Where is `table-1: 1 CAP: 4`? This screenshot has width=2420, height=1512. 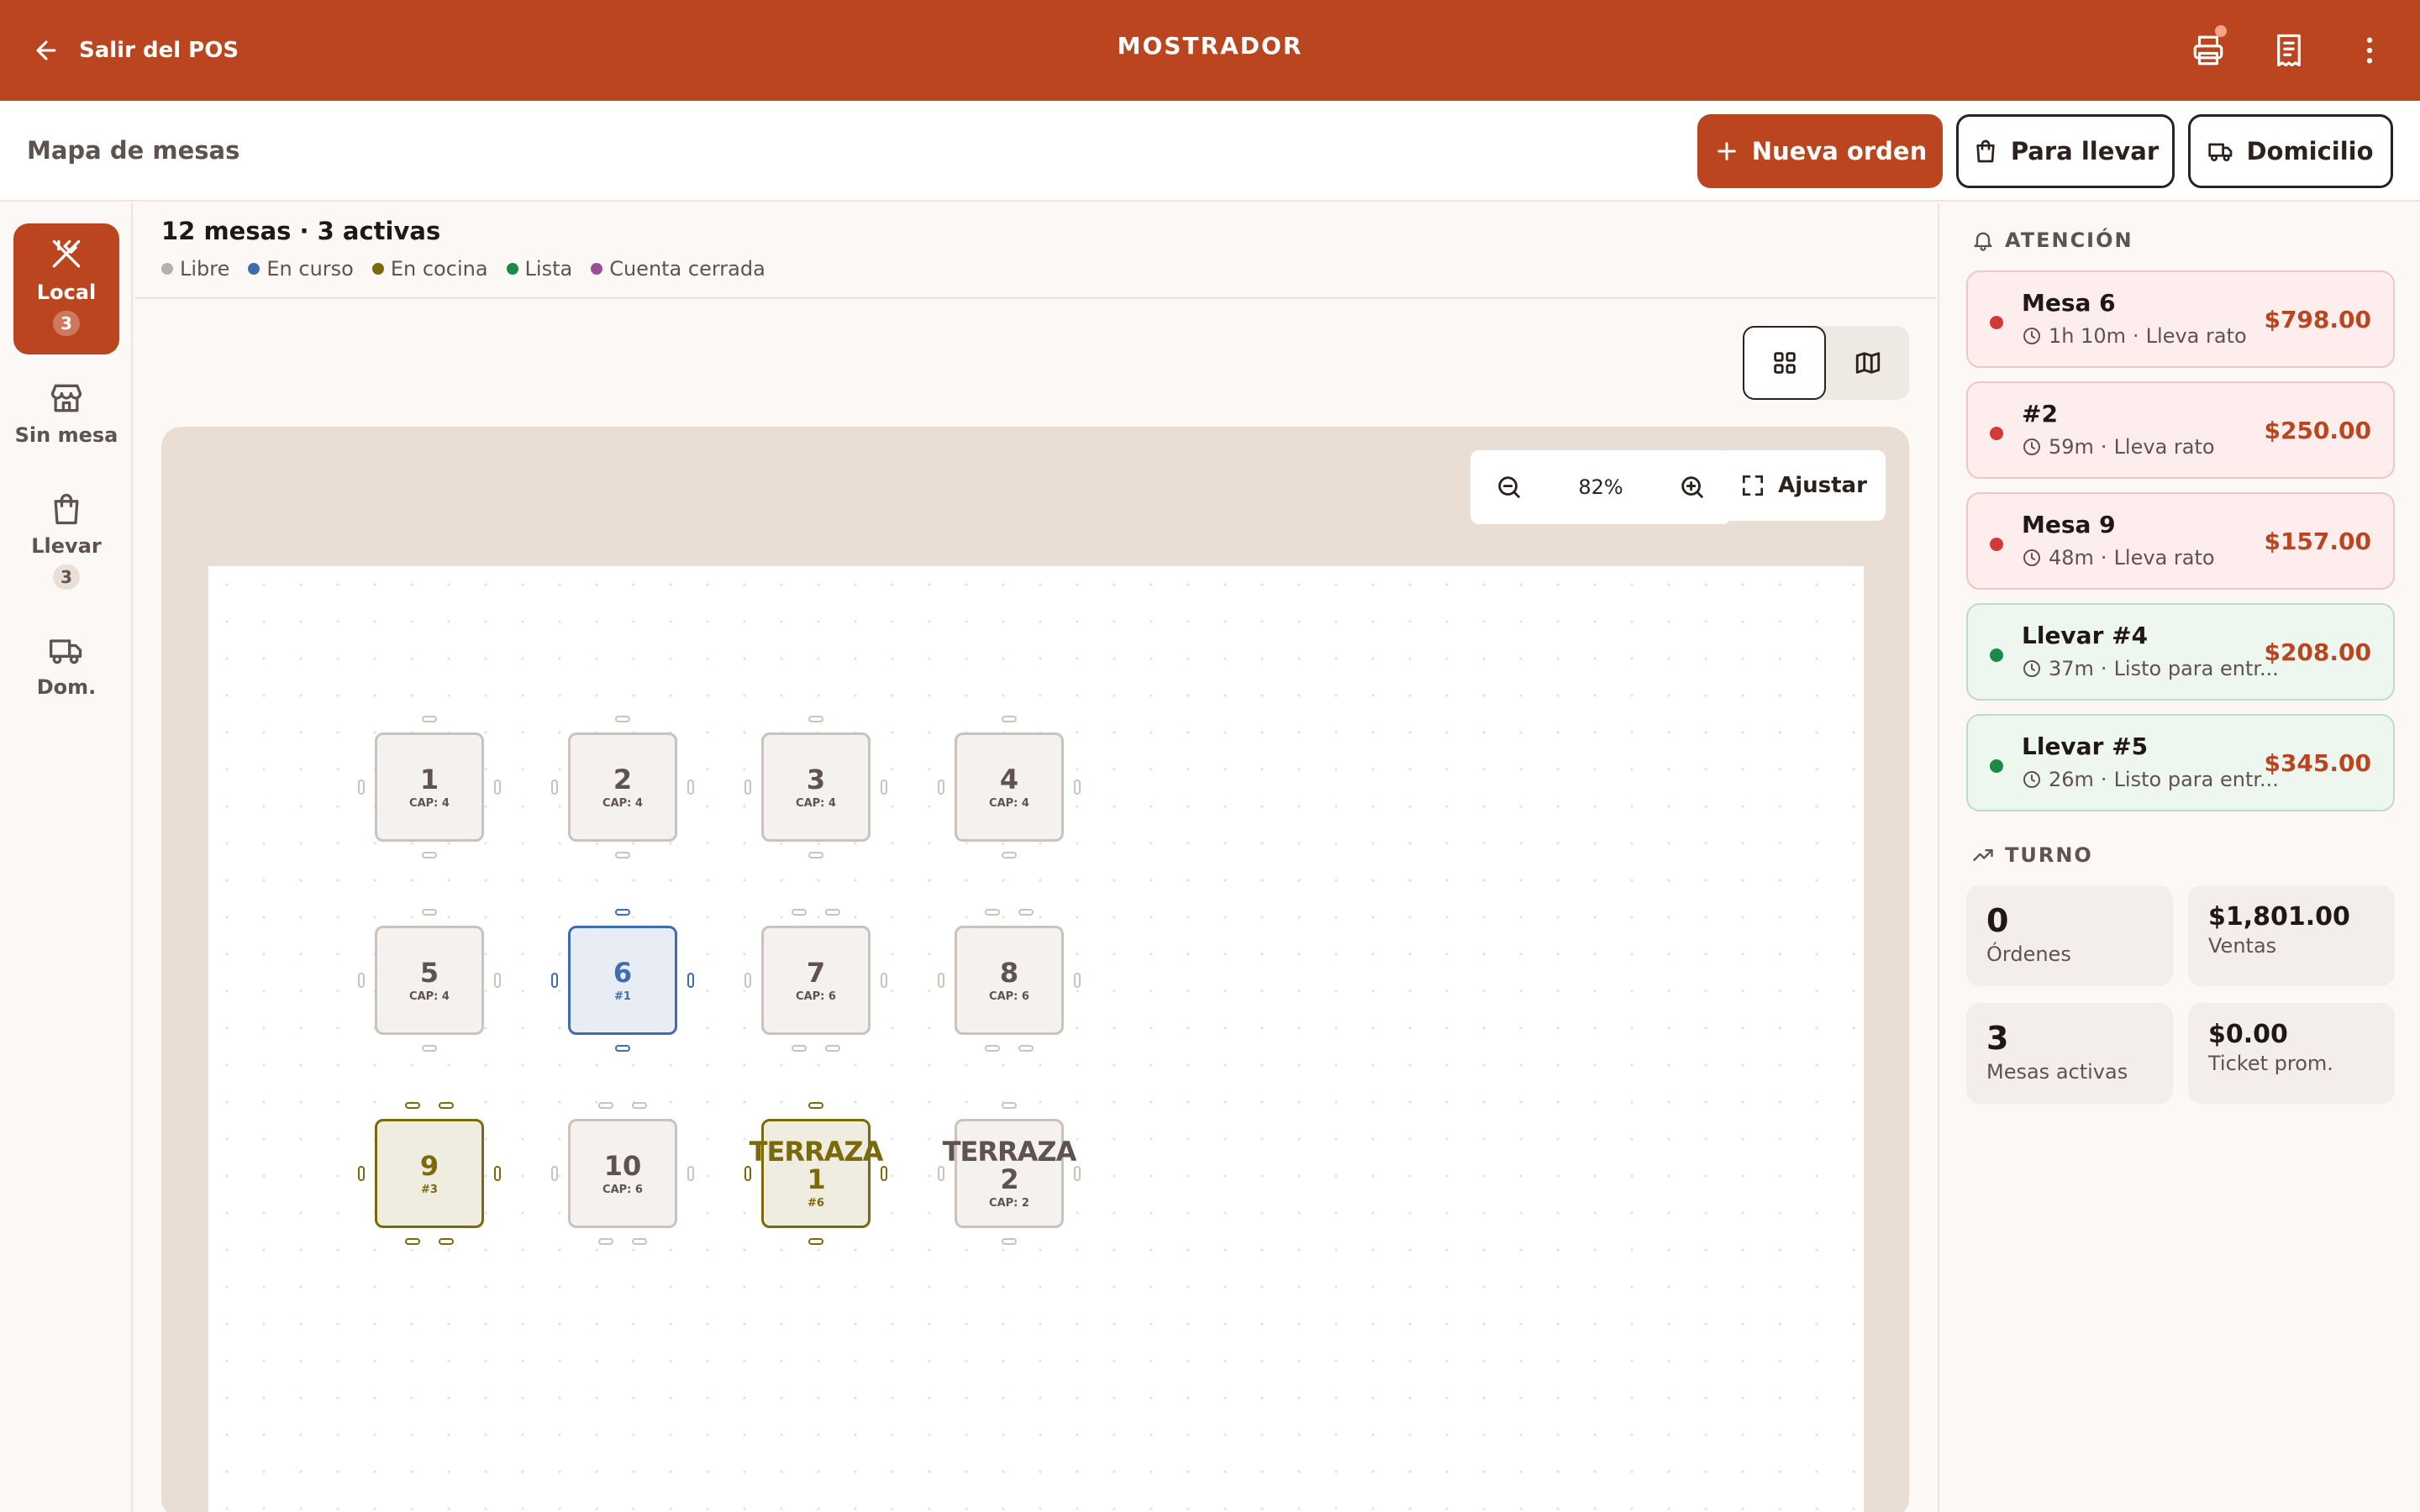
table-1: 1 CAP: 4 is located at coordinates (429, 787).